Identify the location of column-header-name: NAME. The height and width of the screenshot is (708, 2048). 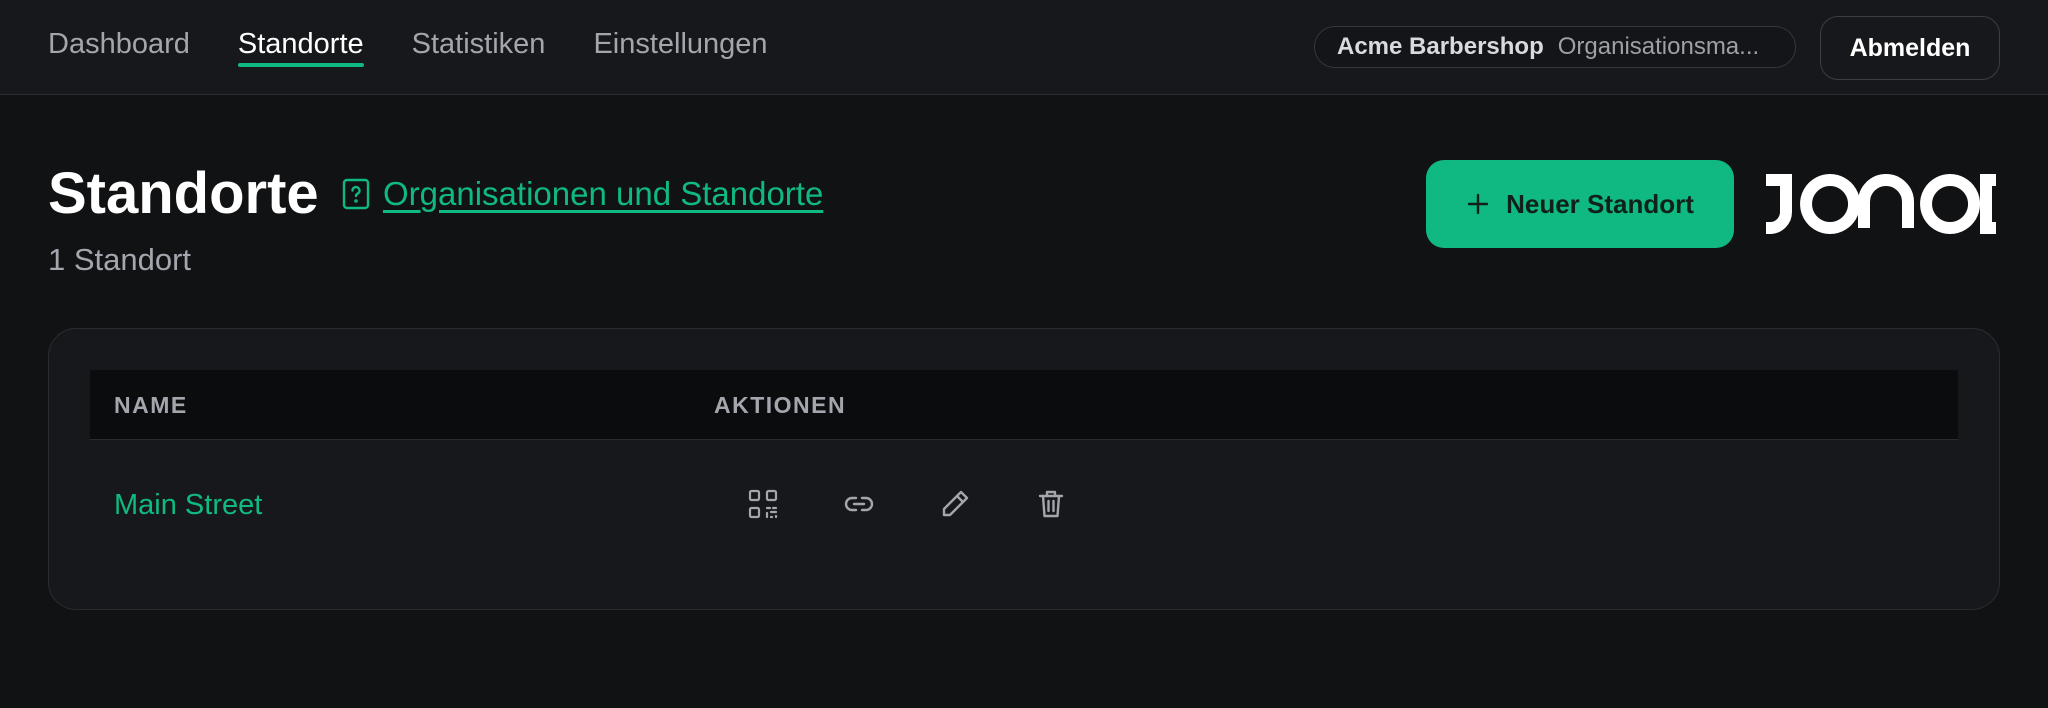
(151, 405).